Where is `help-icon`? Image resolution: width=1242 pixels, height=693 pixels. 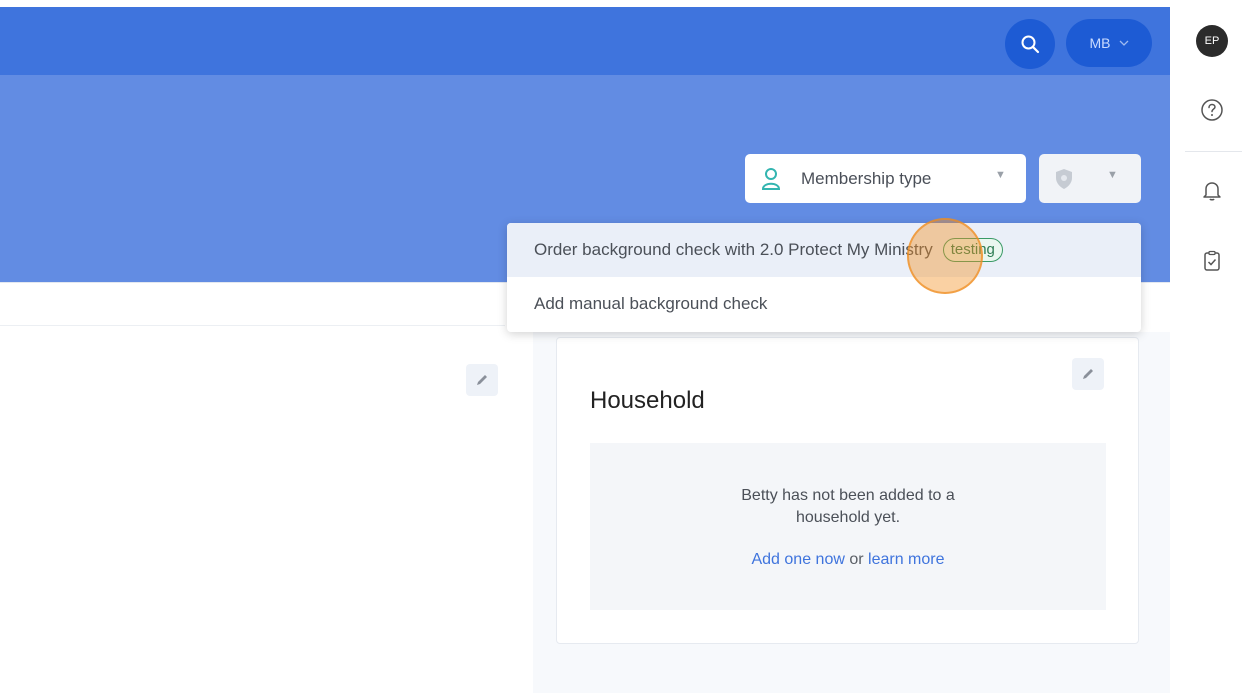
help-icon is located at coordinates (1212, 110).